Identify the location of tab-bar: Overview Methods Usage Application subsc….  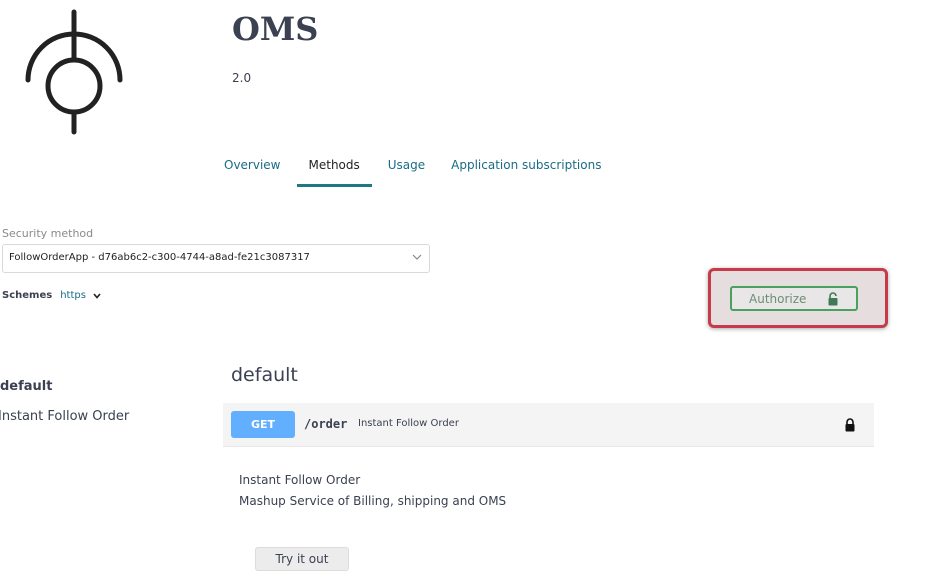
(415, 168).